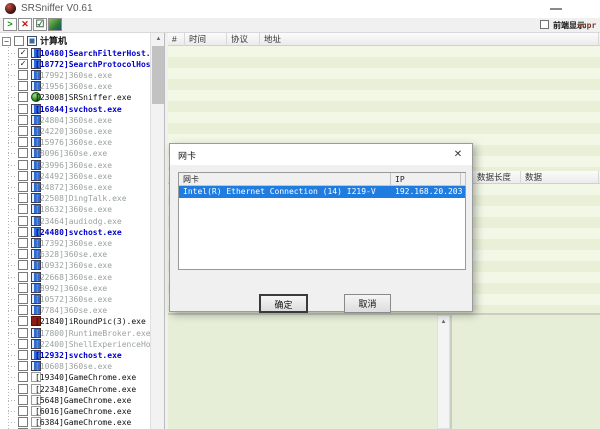 This screenshot has width=600, height=429. I want to click on collapse-icon: −, so click(6, 41).